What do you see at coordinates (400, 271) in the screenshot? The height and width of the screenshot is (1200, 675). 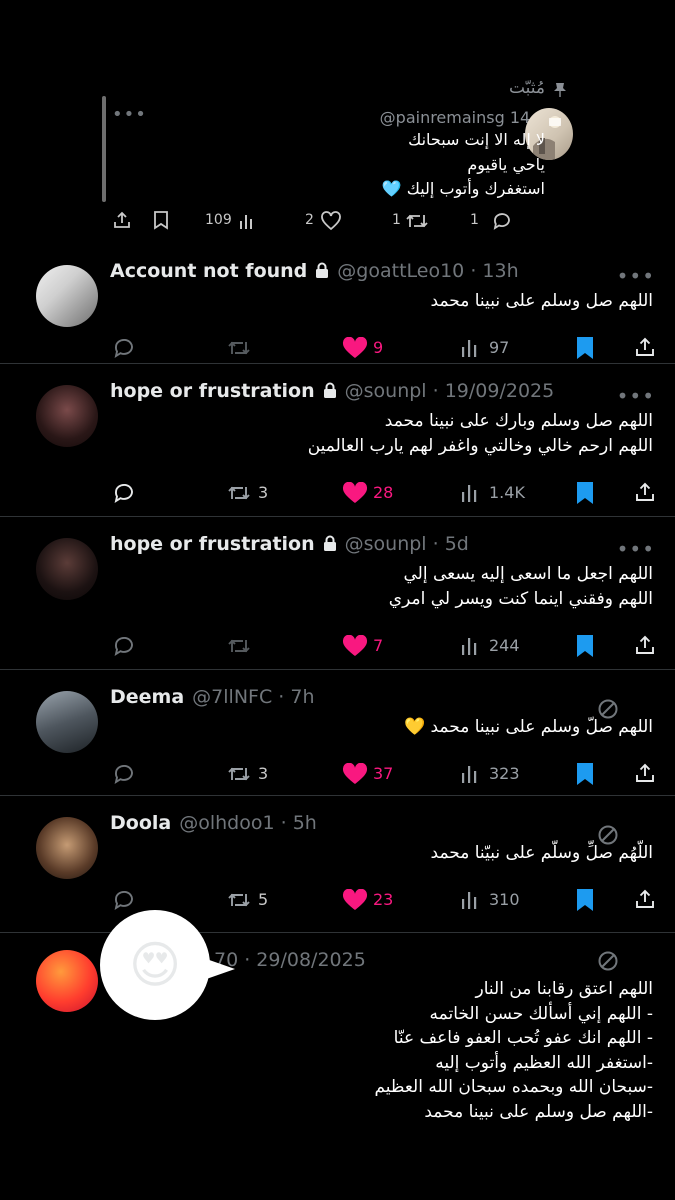 I see `author-handle: @goattLeo10` at bounding box center [400, 271].